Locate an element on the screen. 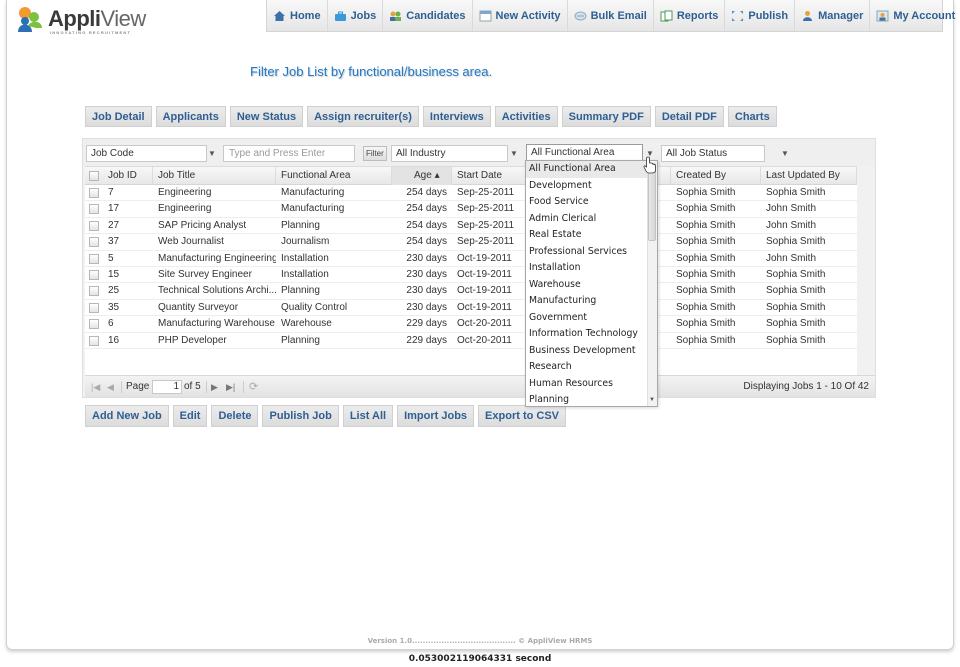 This screenshot has width=960, height=667. dropdown-option: Warehouse is located at coordinates (591, 285).